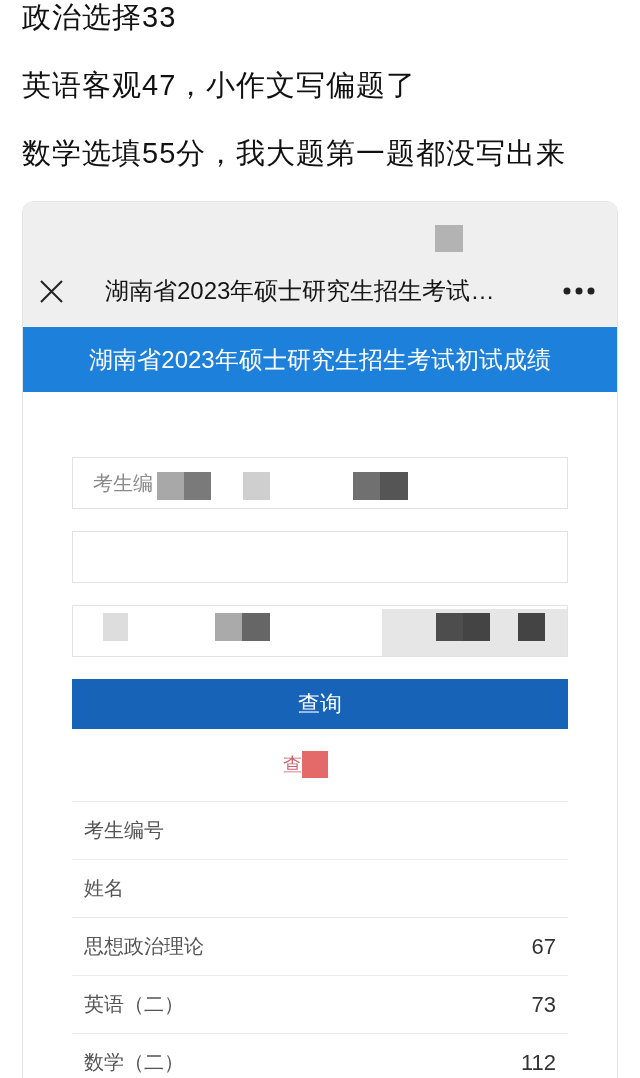 The image size is (640, 1078). I want to click on result-label: 姓名, so click(104, 888).